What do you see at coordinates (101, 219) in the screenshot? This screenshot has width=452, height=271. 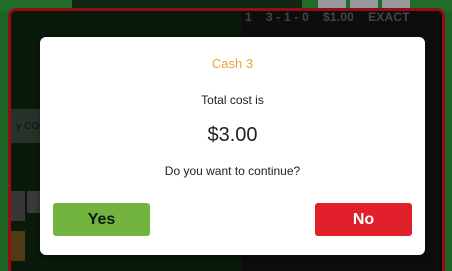 I see `yes-button: Yes` at bounding box center [101, 219].